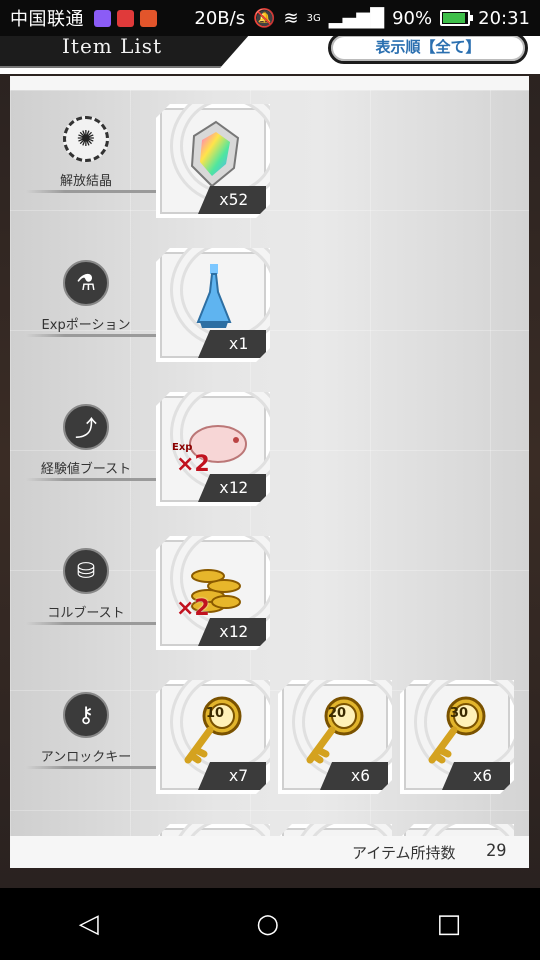 The width and height of the screenshot is (540, 960). I want to click on gallery-notification-icon, so click(102, 18).